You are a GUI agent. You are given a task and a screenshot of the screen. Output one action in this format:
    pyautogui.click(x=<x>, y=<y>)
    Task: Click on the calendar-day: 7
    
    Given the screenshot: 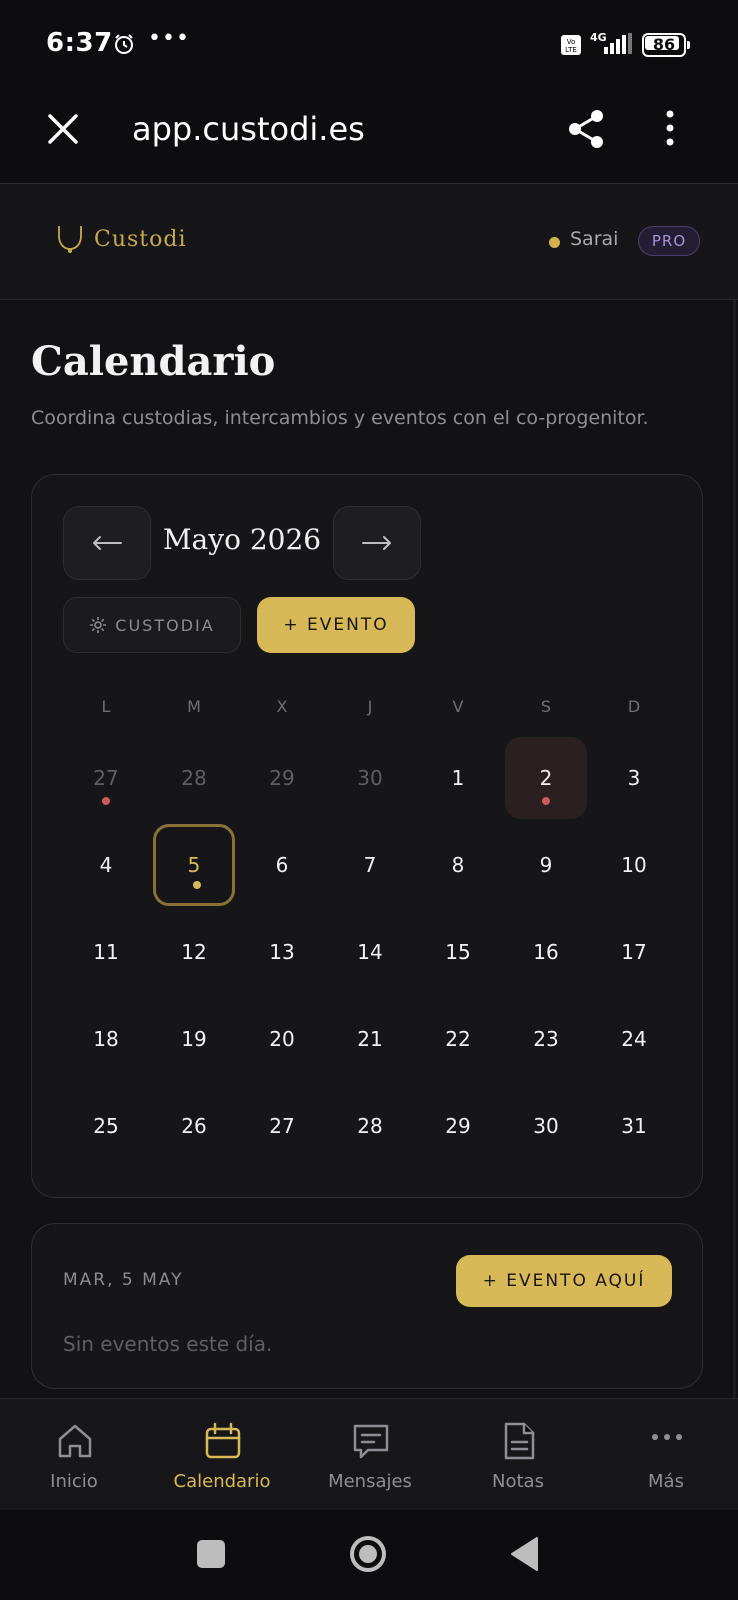 What is the action you would take?
    pyautogui.click(x=370, y=865)
    